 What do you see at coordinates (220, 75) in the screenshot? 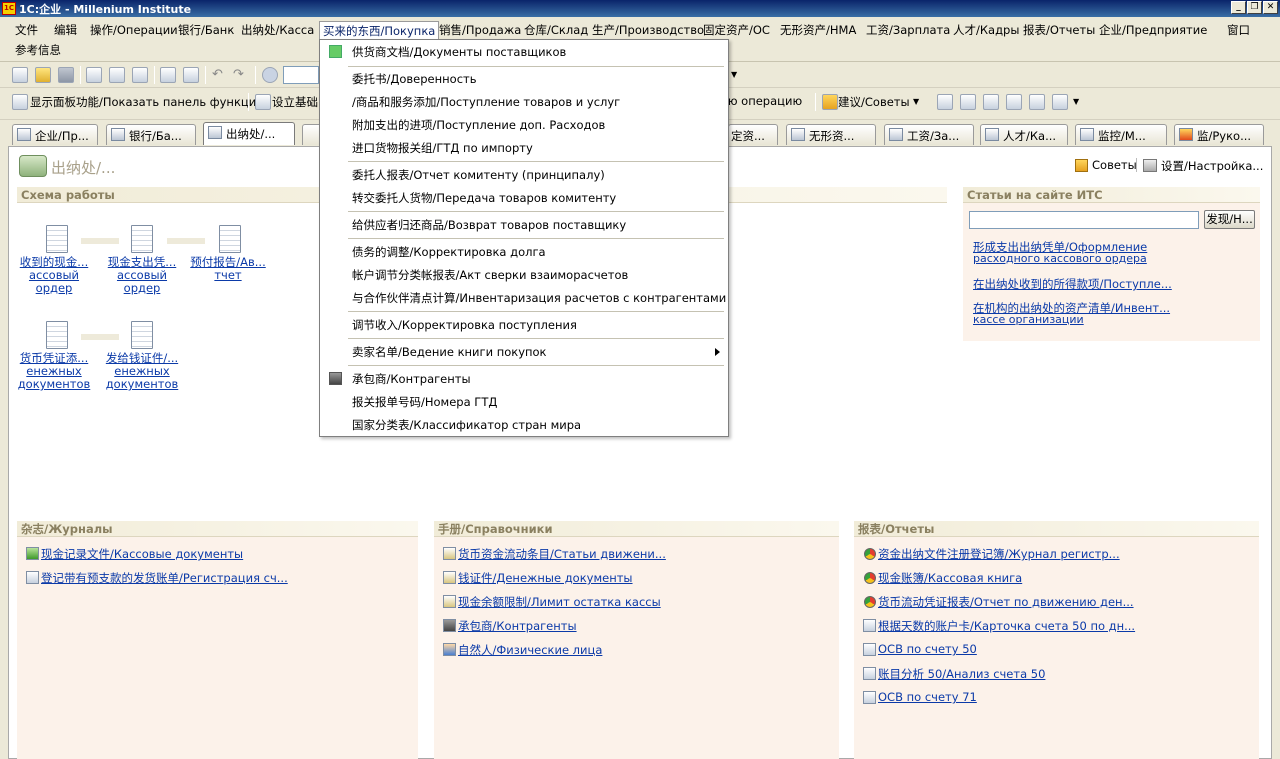
I see `undo-icon: ↶` at bounding box center [220, 75].